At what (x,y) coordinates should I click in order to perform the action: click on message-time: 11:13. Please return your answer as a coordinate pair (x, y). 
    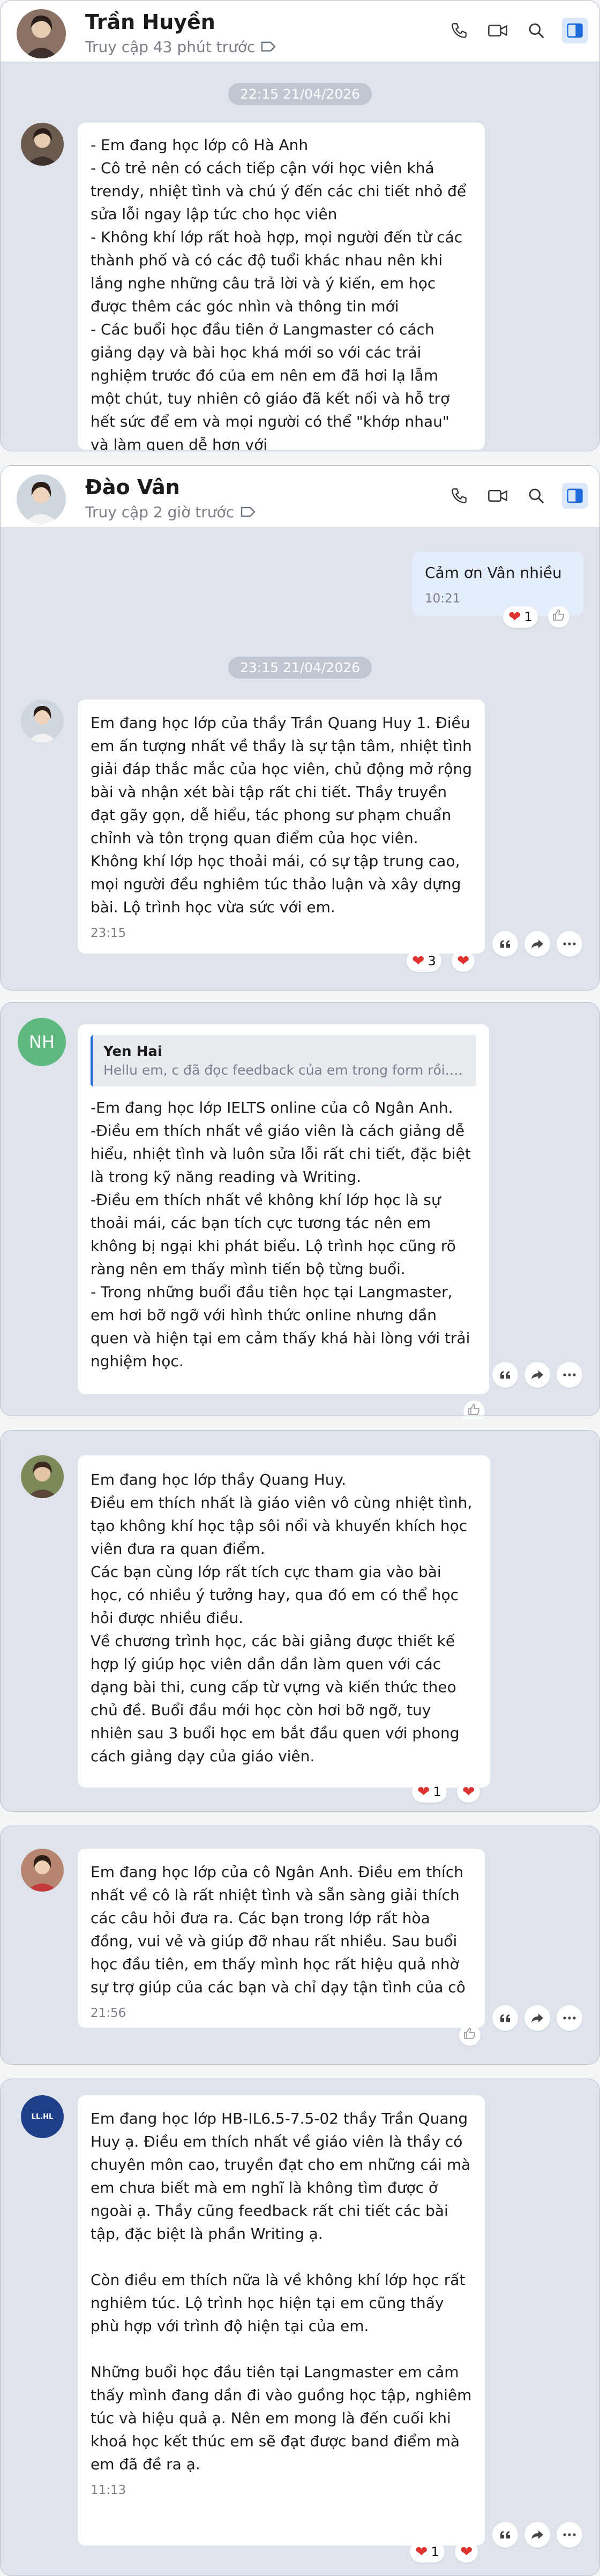
    Looking at the image, I should click on (108, 2490).